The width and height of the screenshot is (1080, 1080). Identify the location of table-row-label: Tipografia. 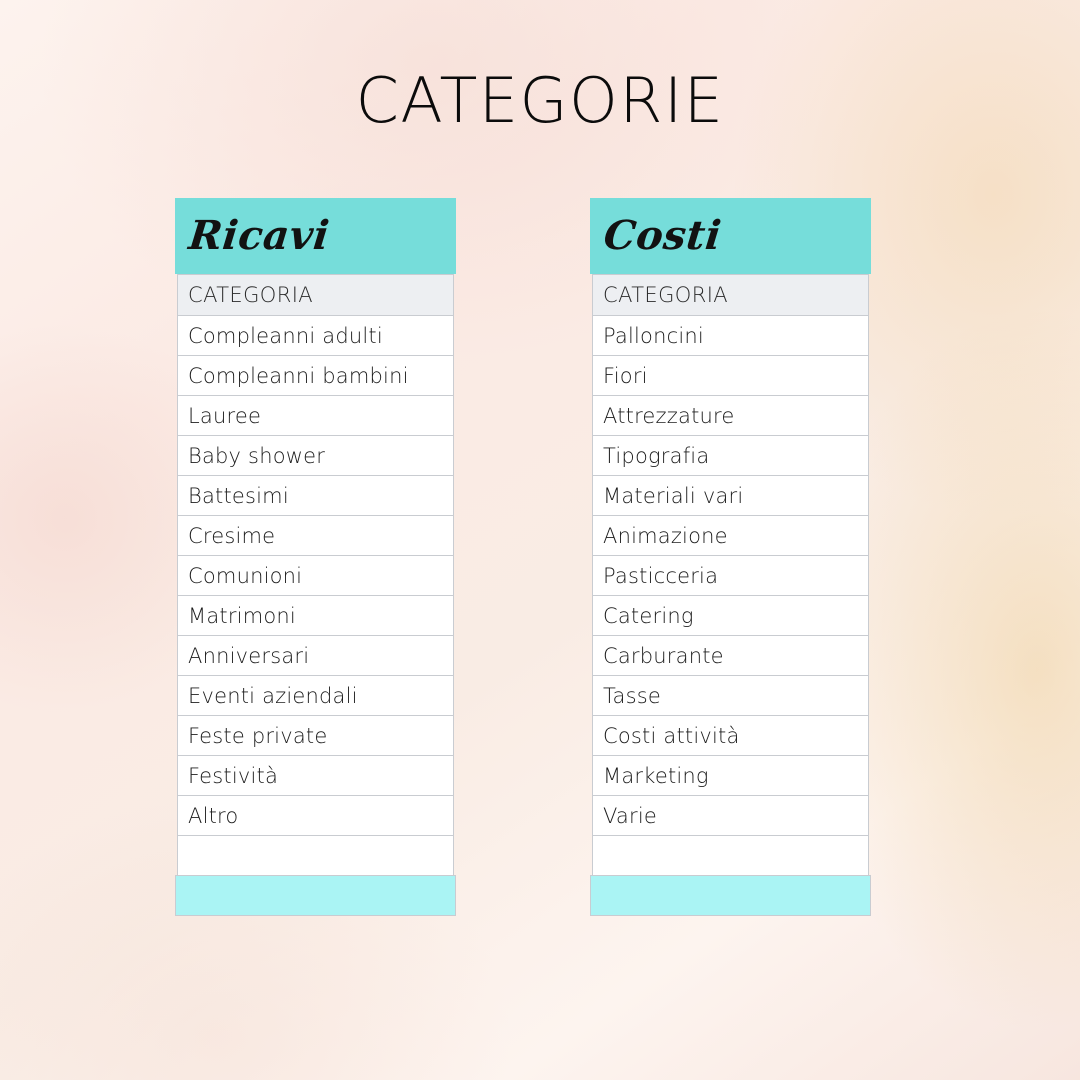
(656, 455).